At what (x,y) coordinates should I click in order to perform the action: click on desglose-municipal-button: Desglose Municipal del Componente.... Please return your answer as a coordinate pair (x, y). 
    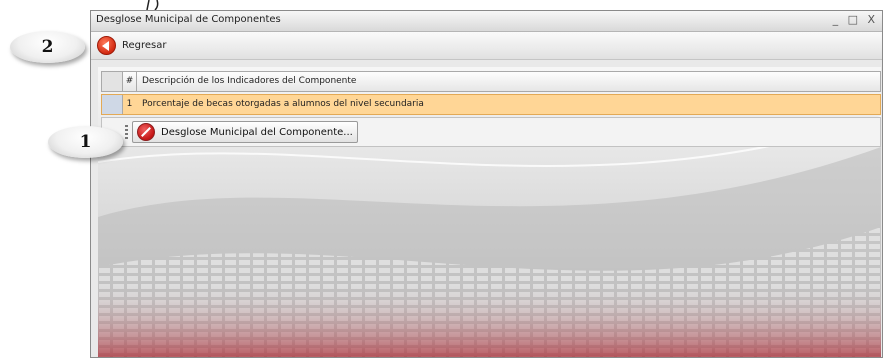
    Looking at the image, I should click on (245, 132).